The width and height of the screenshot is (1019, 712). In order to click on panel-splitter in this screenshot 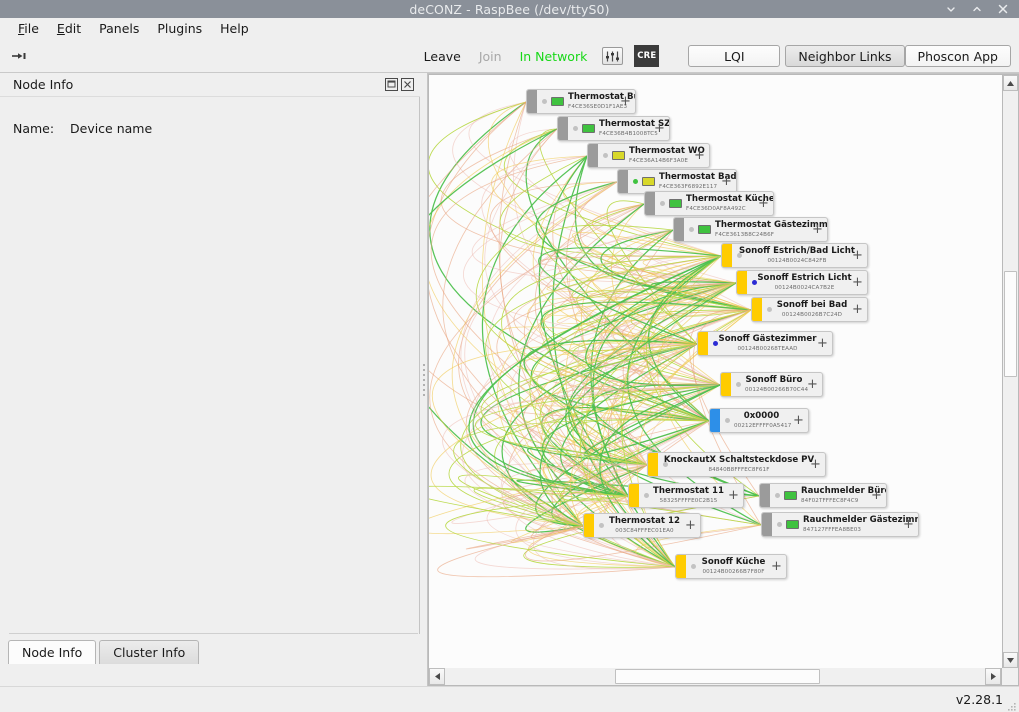, I will do `click(424, 379)`.